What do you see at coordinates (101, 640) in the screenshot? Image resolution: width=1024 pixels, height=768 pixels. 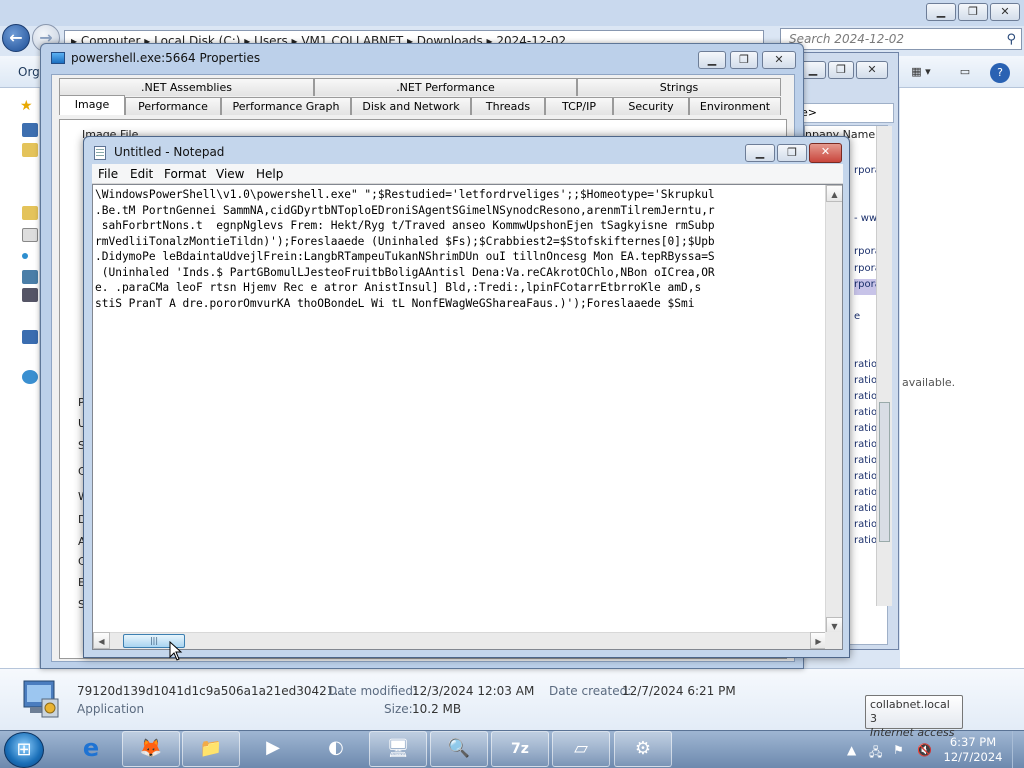 I see `scroll-left-arrow-icon: ◀` at bounding box center [101, 640].